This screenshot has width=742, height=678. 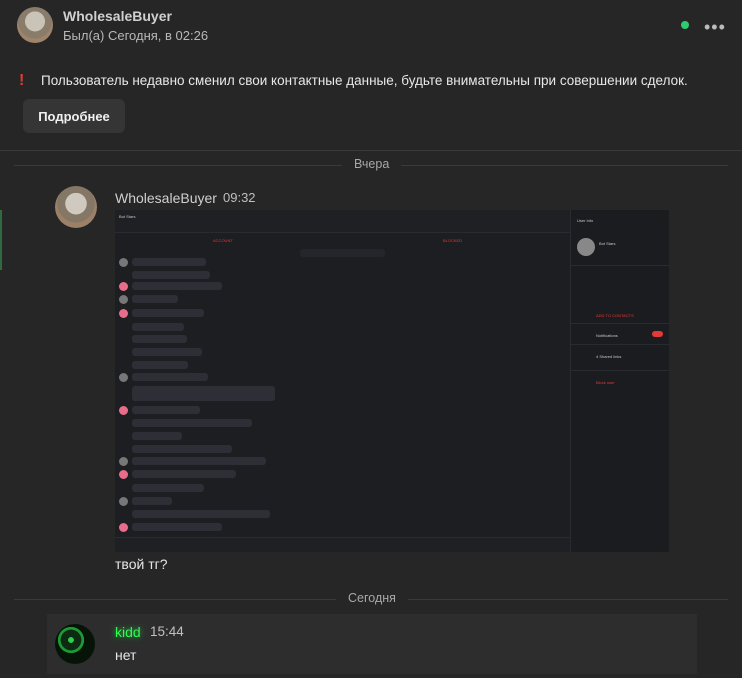 I want to click on message-text: нет, so click(x=126, y=655).